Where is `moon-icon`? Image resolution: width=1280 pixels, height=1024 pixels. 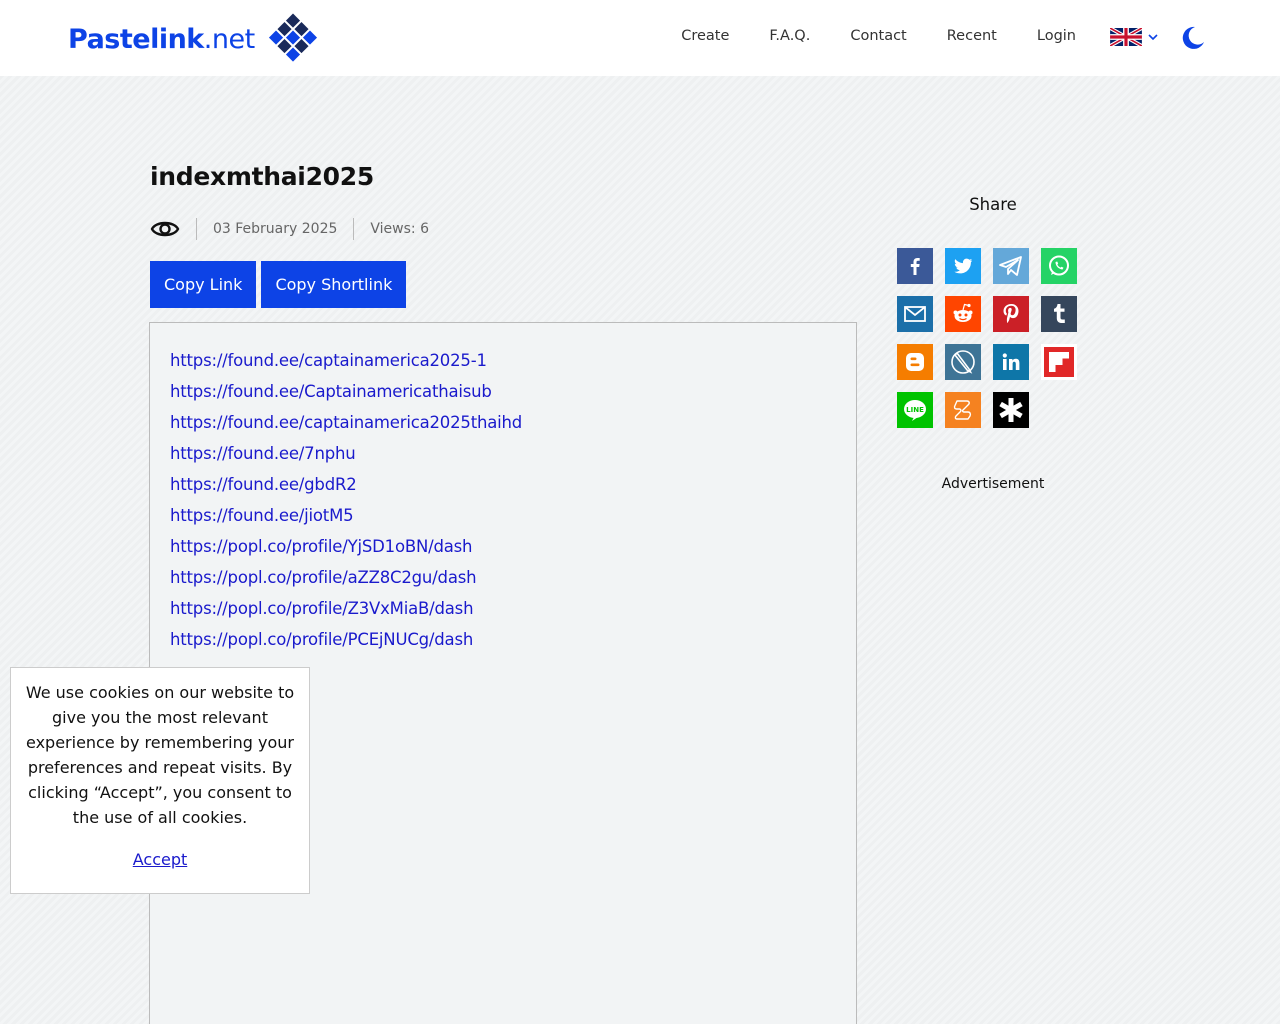 moon-icon is located at coordinates (1193, 37).